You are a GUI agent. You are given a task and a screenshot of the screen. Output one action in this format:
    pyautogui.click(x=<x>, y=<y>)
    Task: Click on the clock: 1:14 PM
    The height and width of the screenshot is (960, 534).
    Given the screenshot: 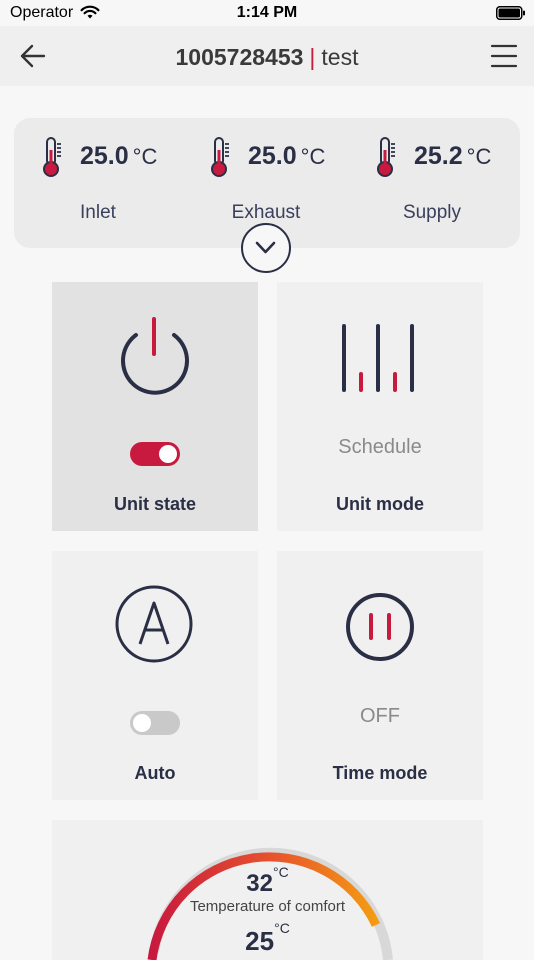 What is the action you would take?
    pyautogui.click(x=267, y=12)
    